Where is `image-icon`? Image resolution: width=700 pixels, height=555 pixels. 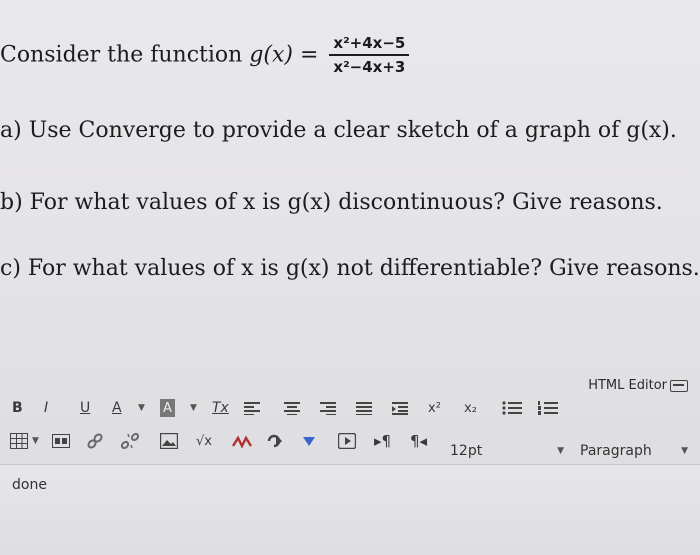
image-icon is located at coordinates (169, 441).